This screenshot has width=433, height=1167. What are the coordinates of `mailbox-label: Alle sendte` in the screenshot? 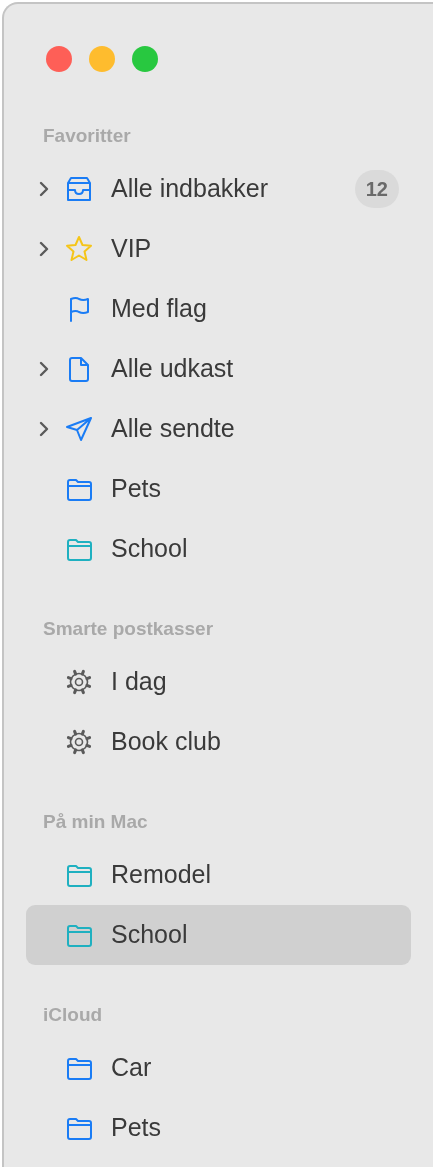 It's located at (173, 429).